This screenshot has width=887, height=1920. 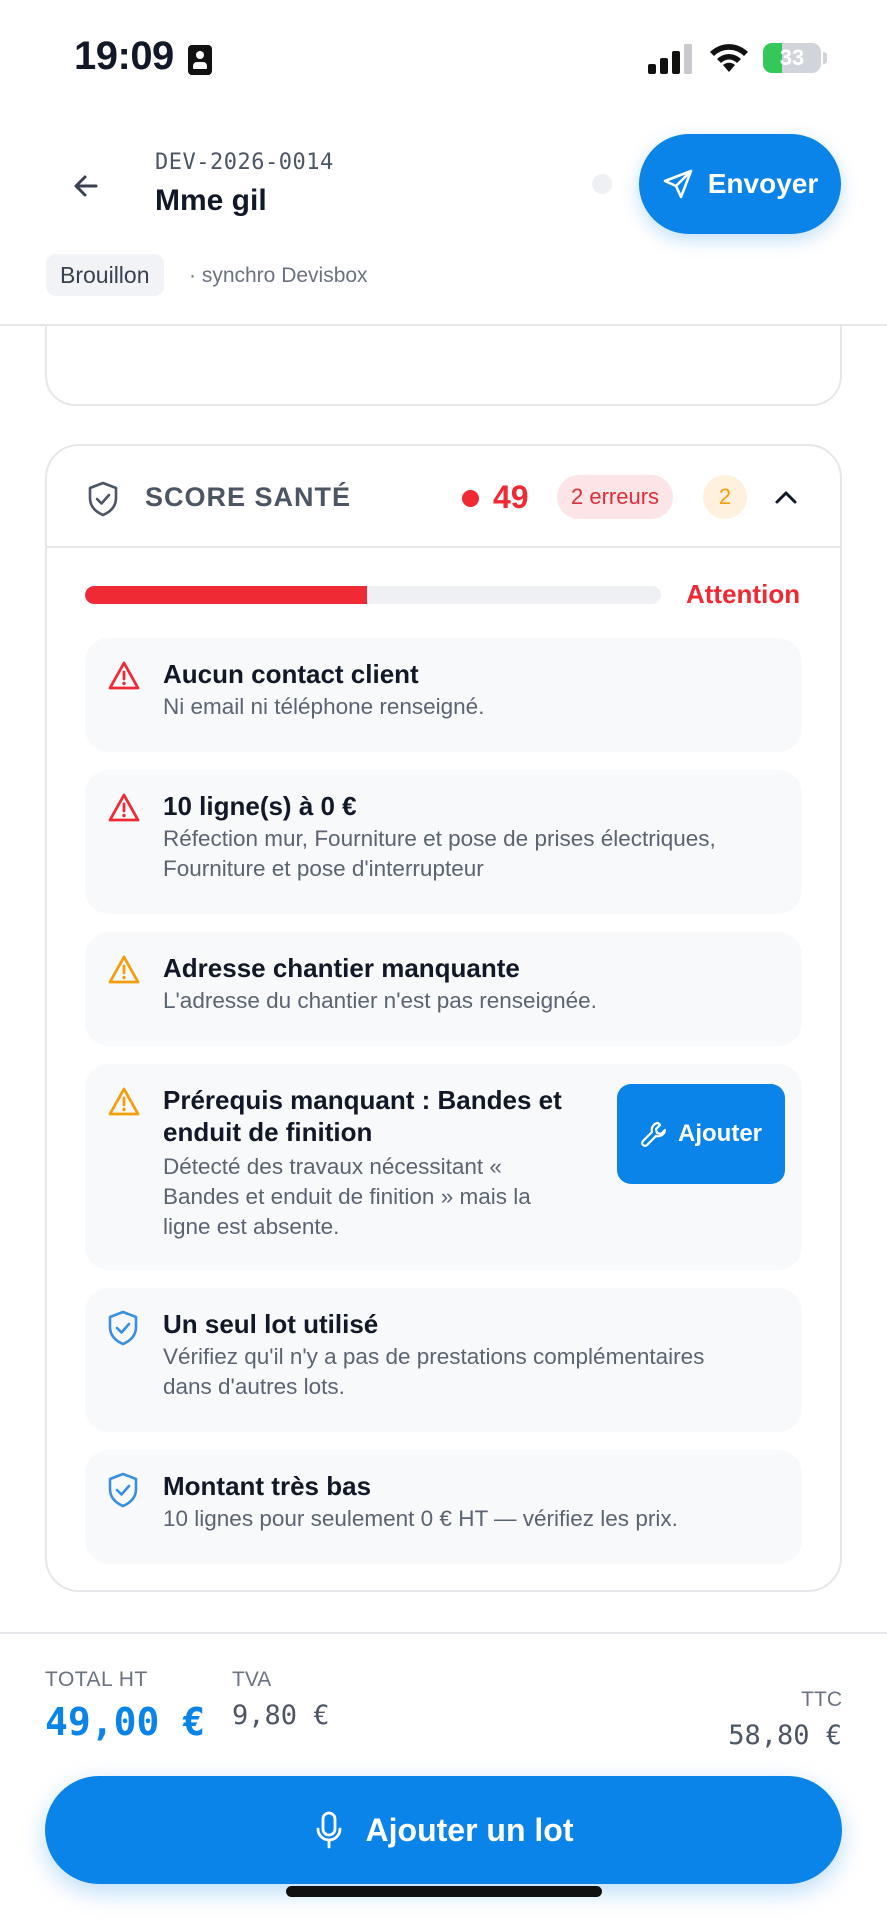 What do you see at coordinates (443, 55) in the screenshot?
I see `status-bar: 19:09 33` at bounding box center [443, 55].